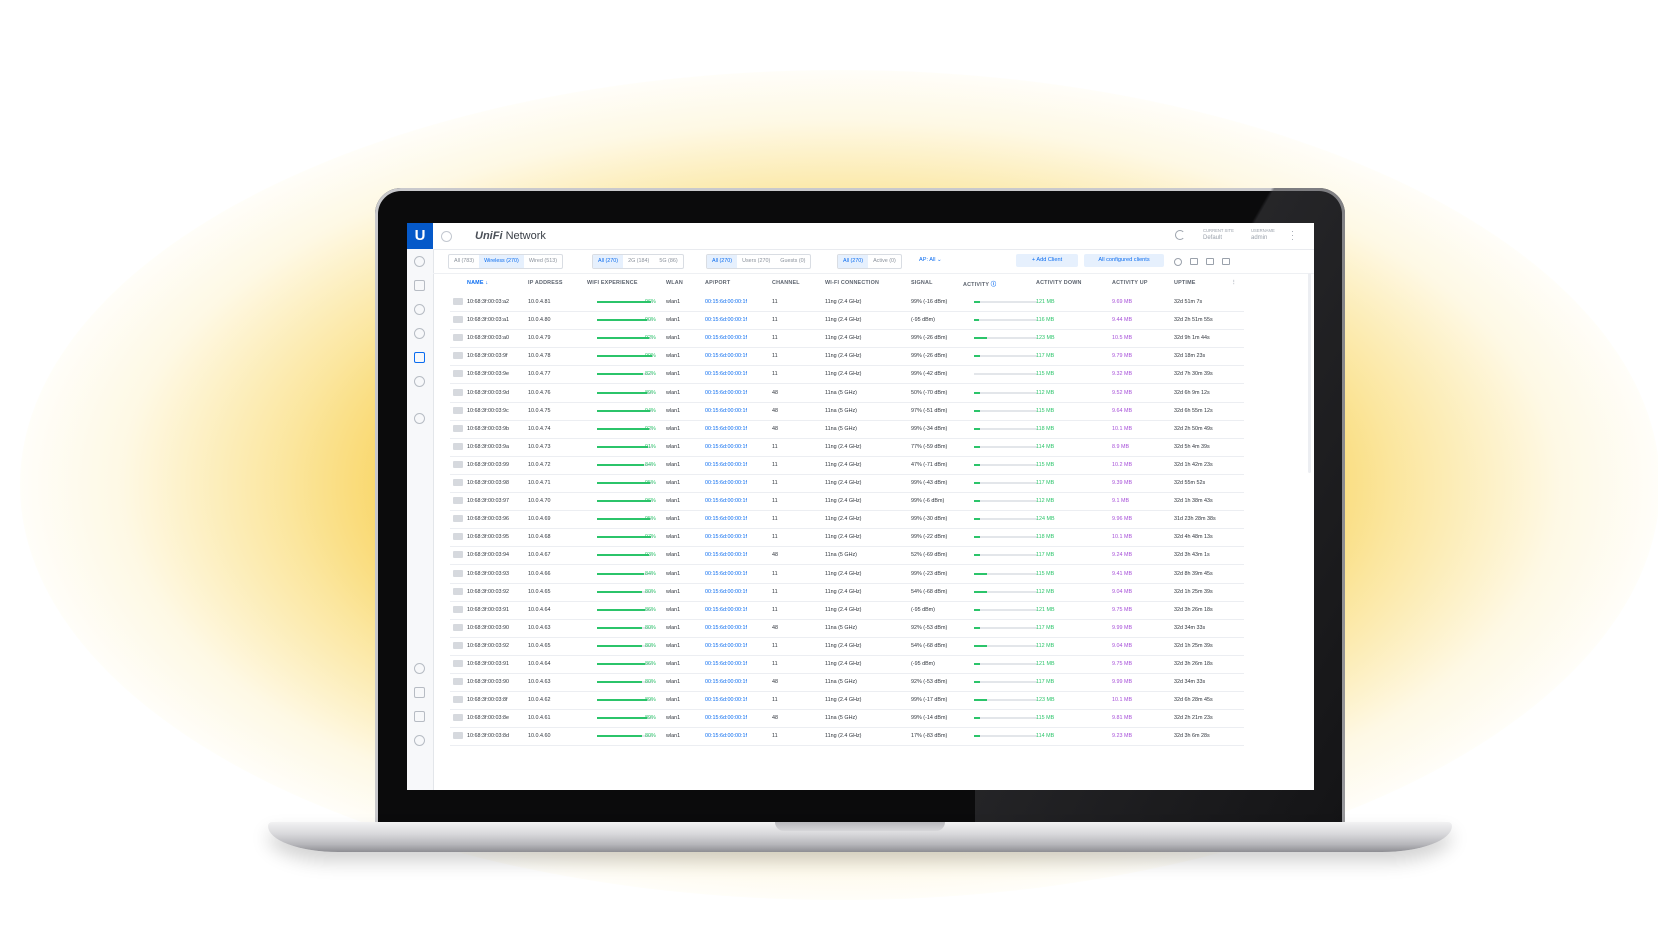  Describe the element at coordinates (668, 261) in the screenshot. I see `filter-5g: 5G (86)` at that location.